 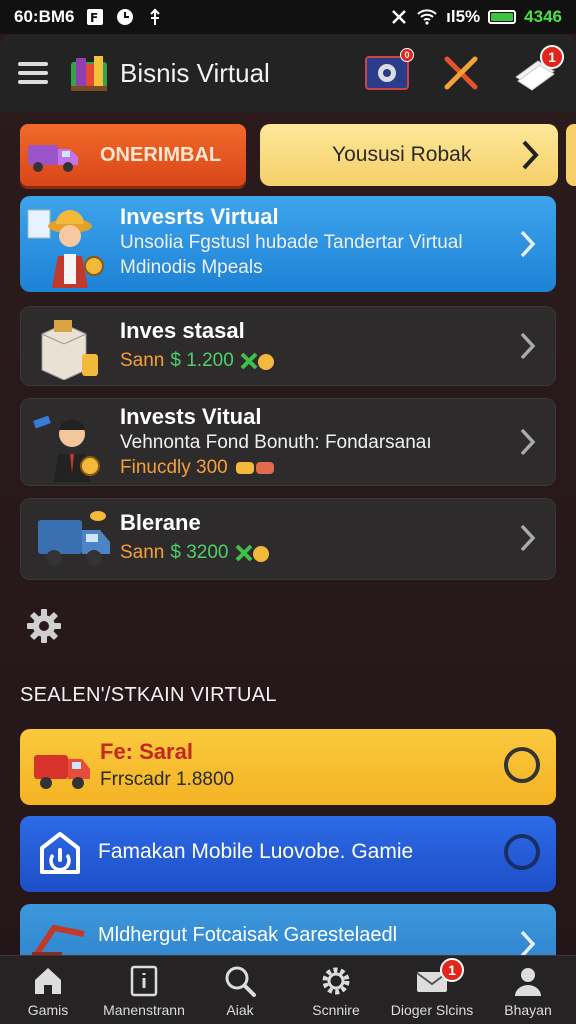 I want to click on menu-icon, so click(x=33, y=73).